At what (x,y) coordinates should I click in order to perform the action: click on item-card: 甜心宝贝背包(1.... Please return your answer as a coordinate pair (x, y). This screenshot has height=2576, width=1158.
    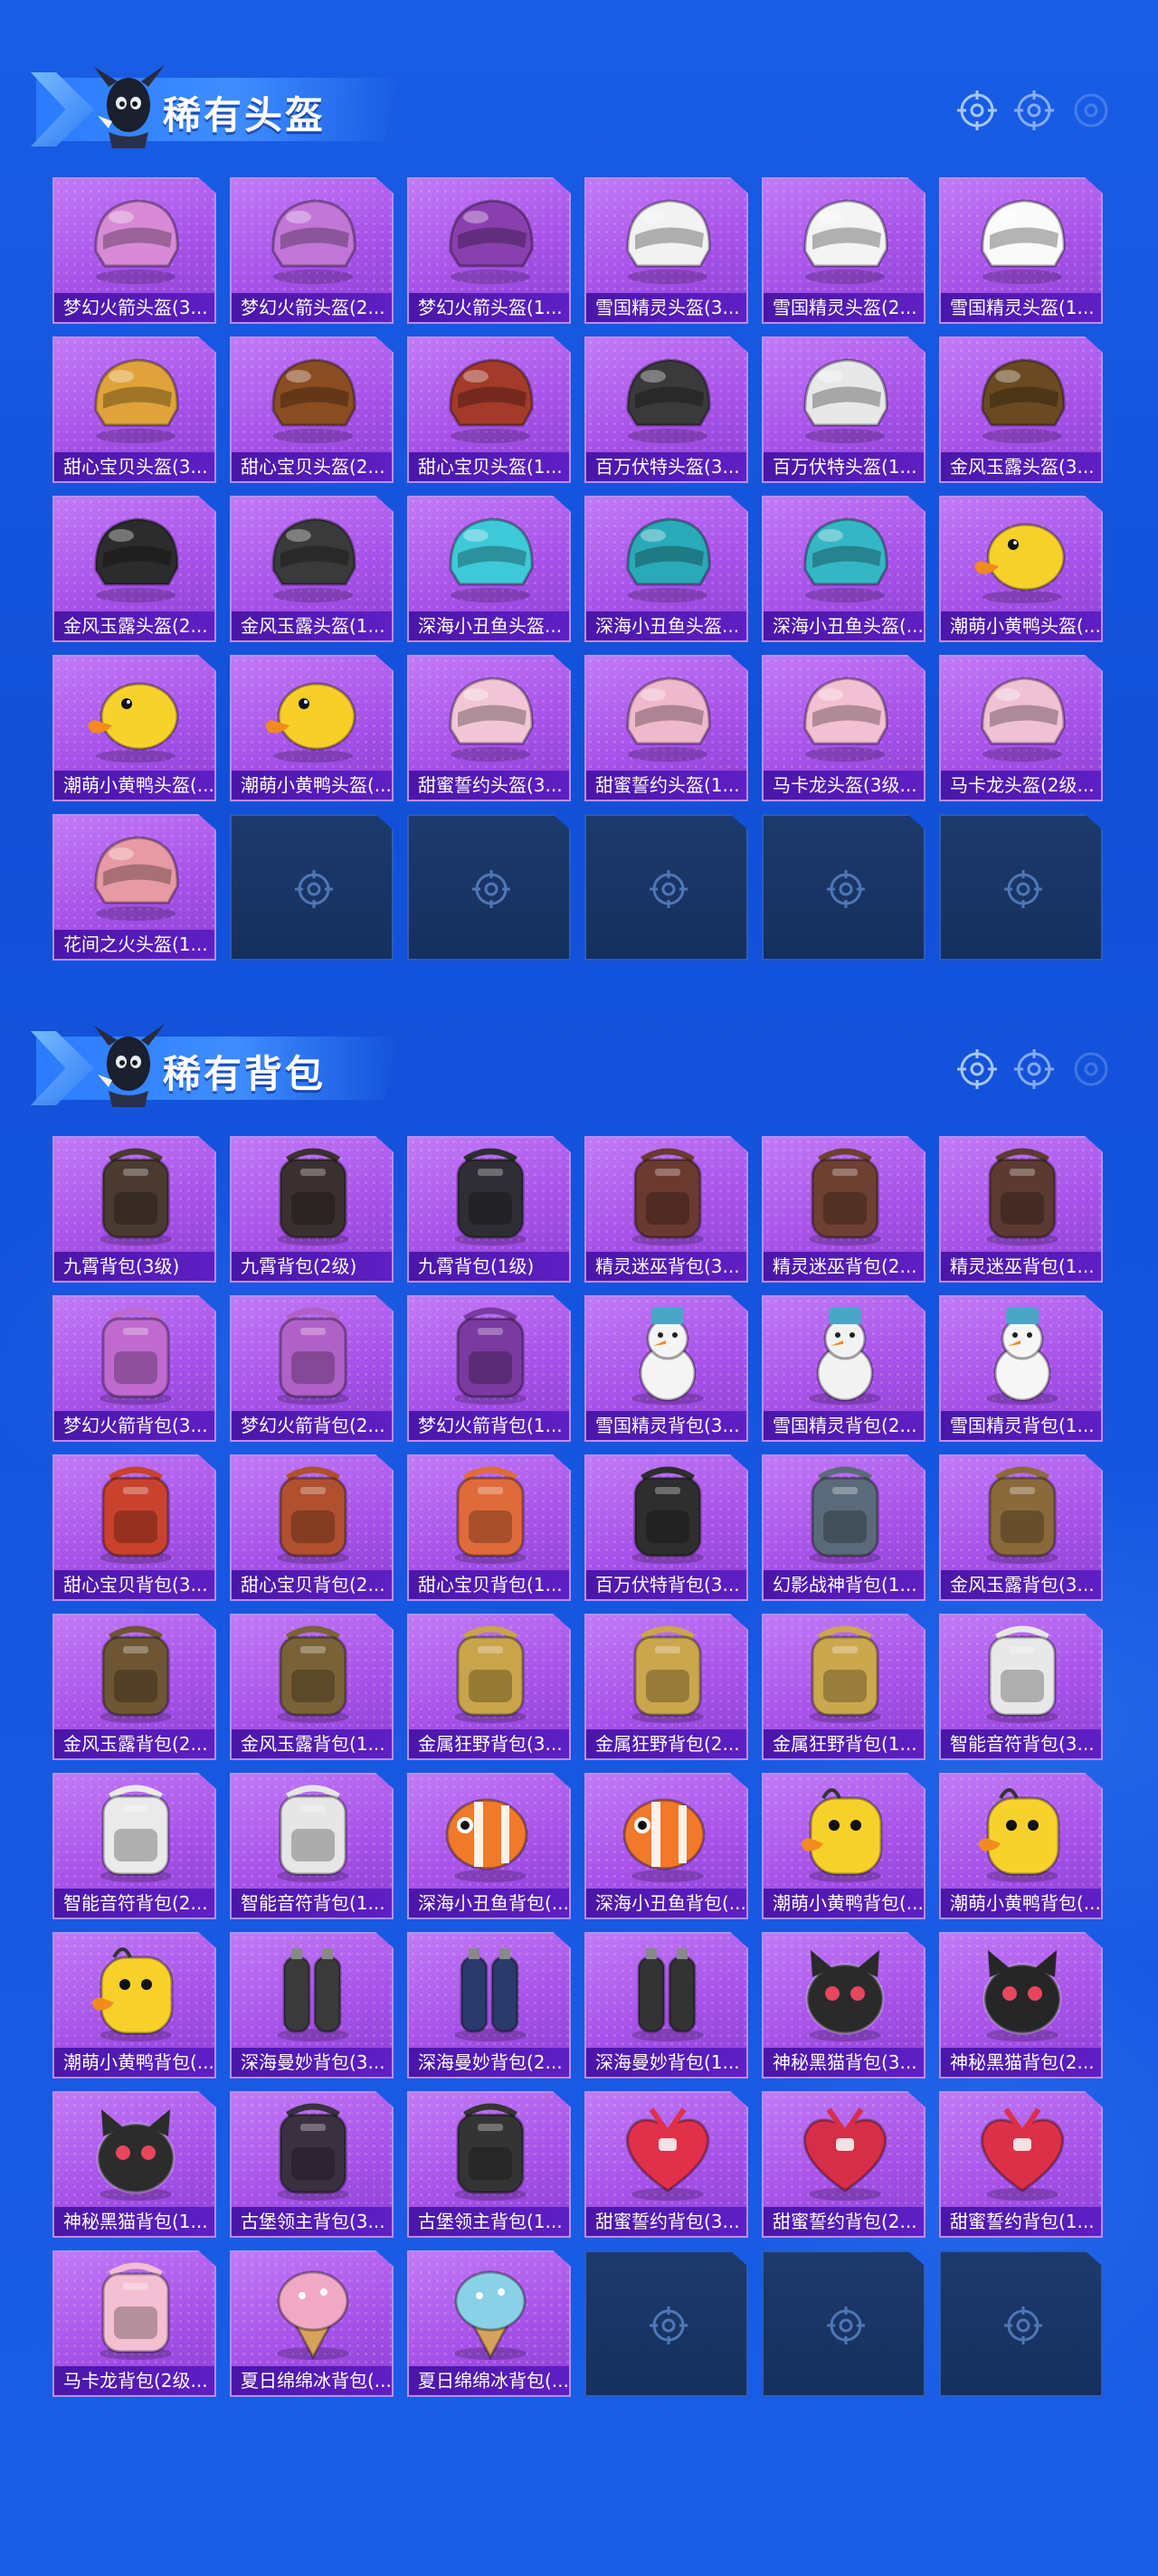
    Looking at the image, I should click on (489, 1527).